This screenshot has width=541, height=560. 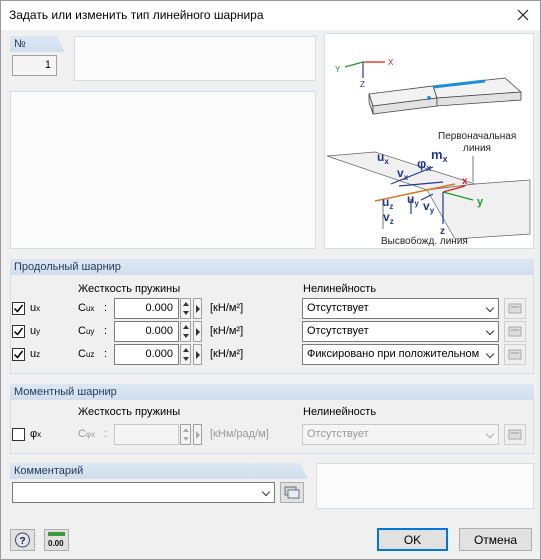 What do you see at coordinates (272, 267) in the screenshot?
I see `longitudinal-header: Продольный шарнир` at bounding box center [272, 267].